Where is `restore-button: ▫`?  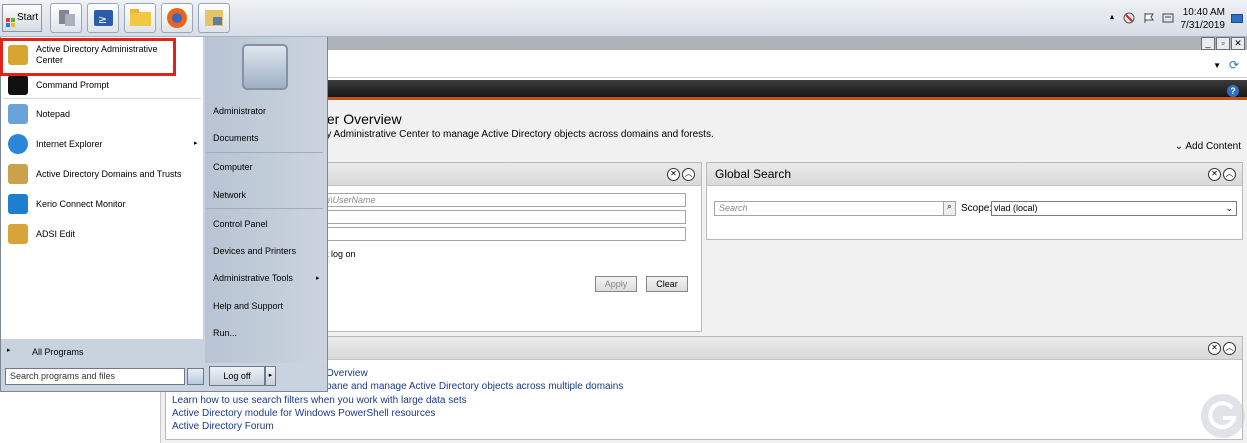 restore-button: ▫ is located at coordinates (1223, 43).